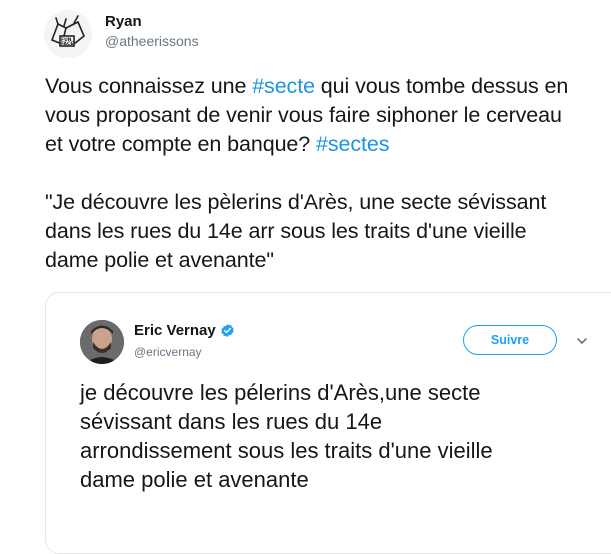 This screenshot has width=611, height=554. What do you see at coordinates (181, 144) in the screenshot?
I see `tweet-line-text: et votre compte en banque?` at bounding box center [181, 144].